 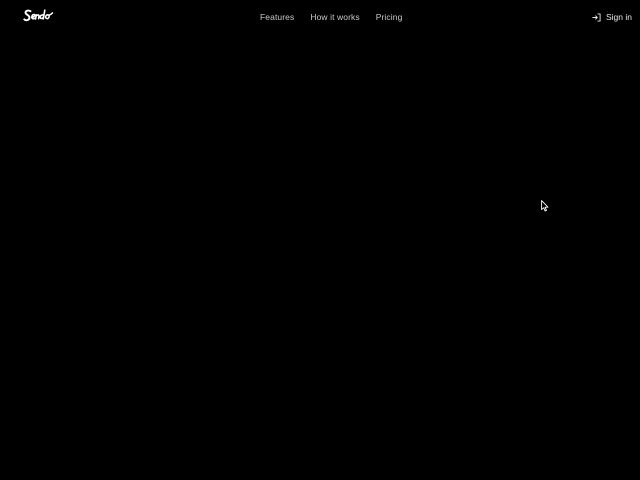 I want to click on nav-link-pricing: Pricing, so click(x=389, y=17).